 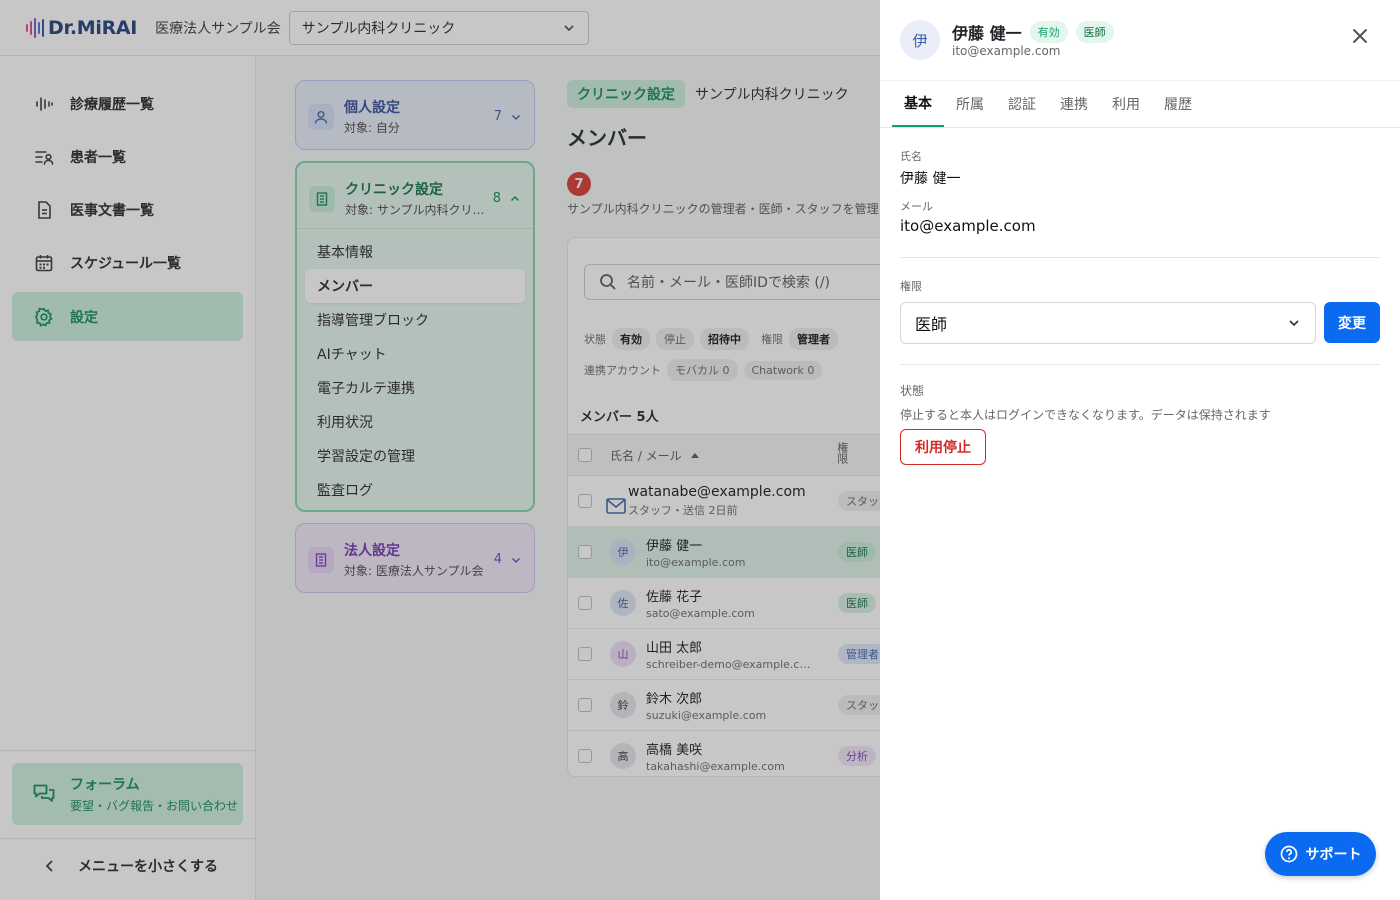 I want to click on name-label: 氏名, so click(x=911, y=156).